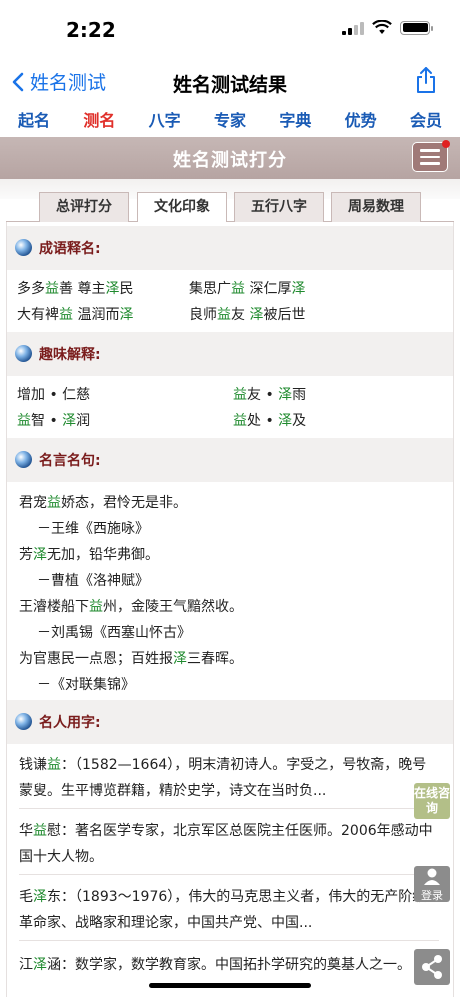  I want to click on notification-dot, so click(446, 144).